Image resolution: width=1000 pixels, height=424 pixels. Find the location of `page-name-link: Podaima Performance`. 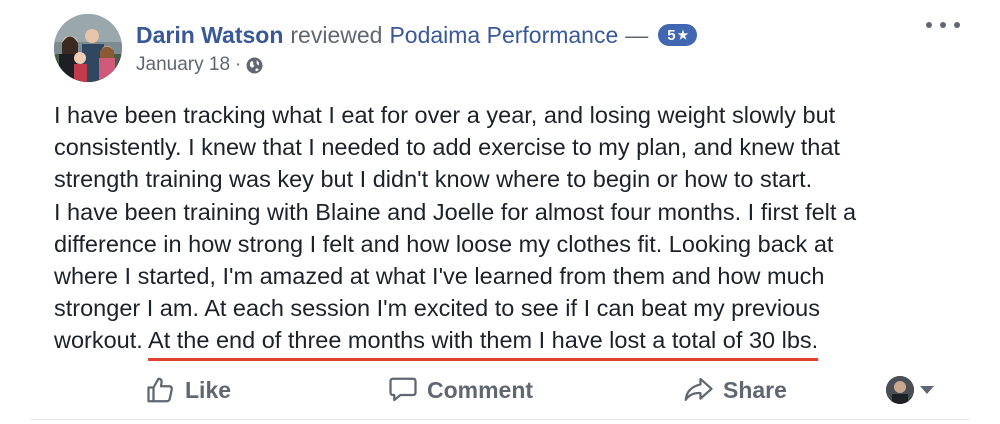

page-name-link: Podaima Performance is located at coordinates (503, 35).